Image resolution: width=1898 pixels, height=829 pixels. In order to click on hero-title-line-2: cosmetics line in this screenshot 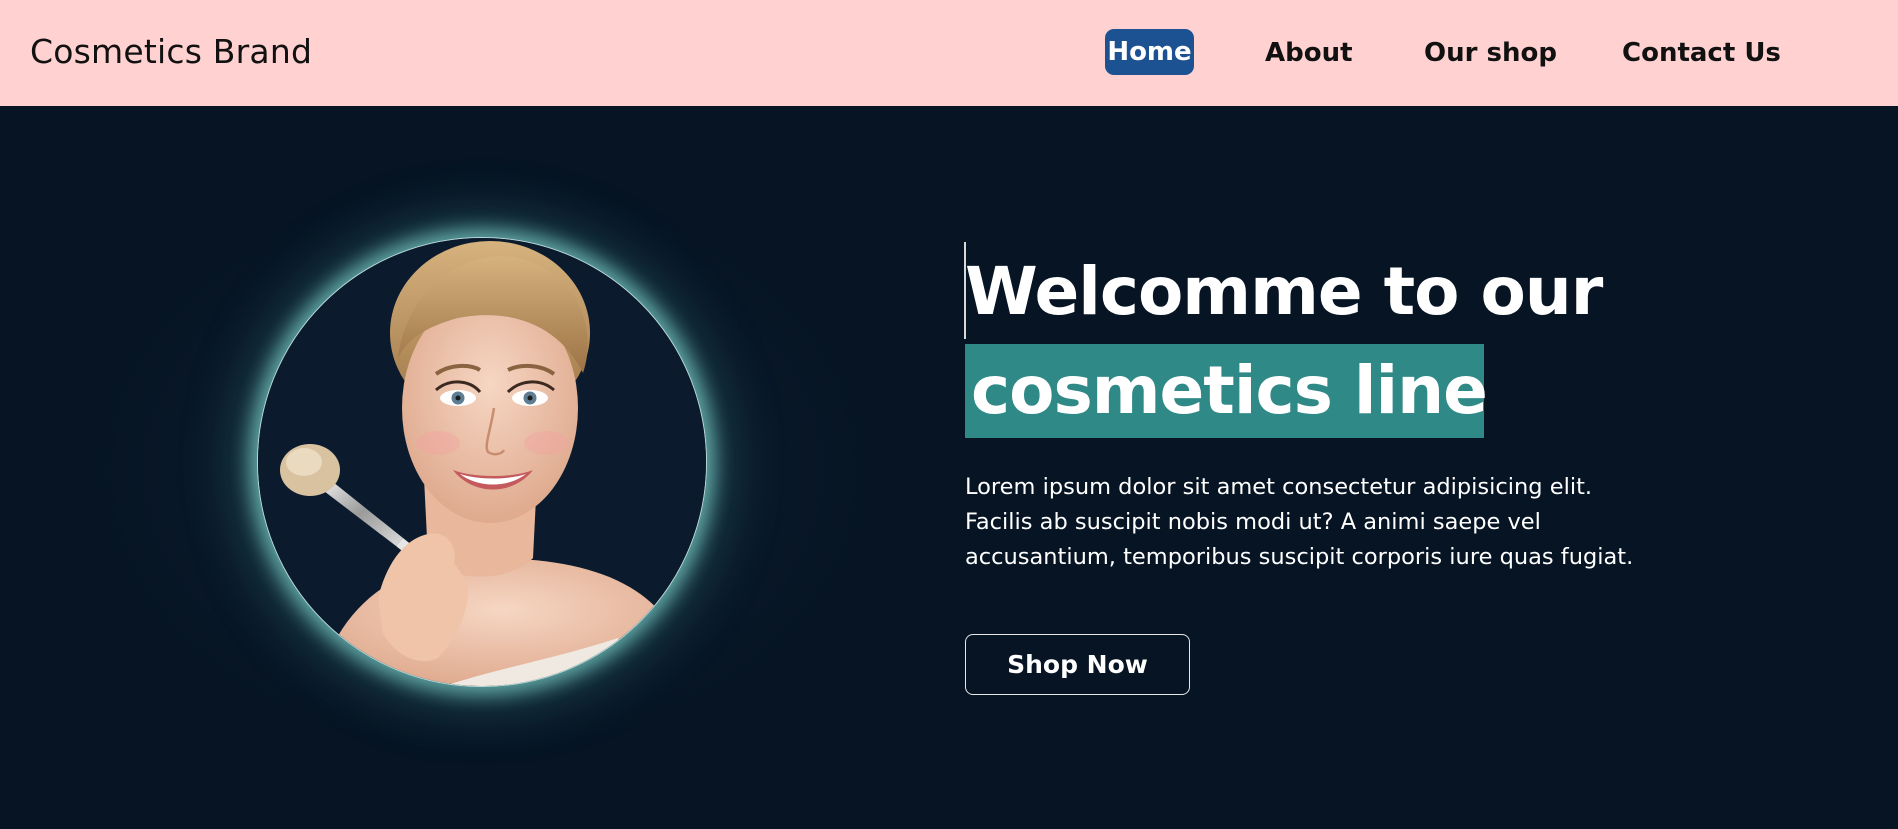, I will do `click(1229, 390)`.